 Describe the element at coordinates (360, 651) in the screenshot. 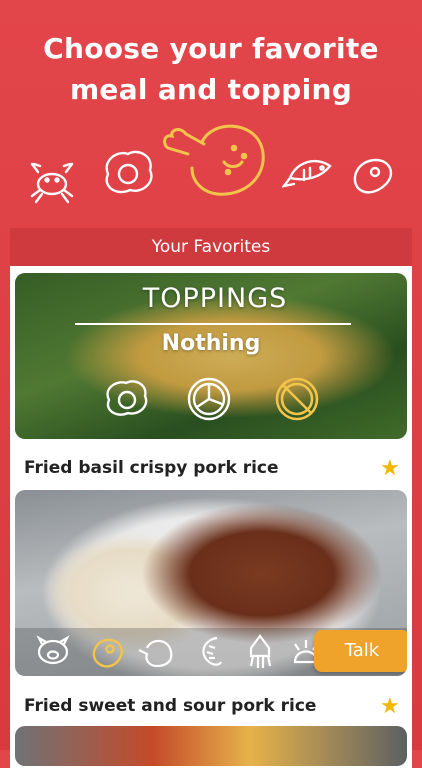

I see `talk-button: Talk` at that location.